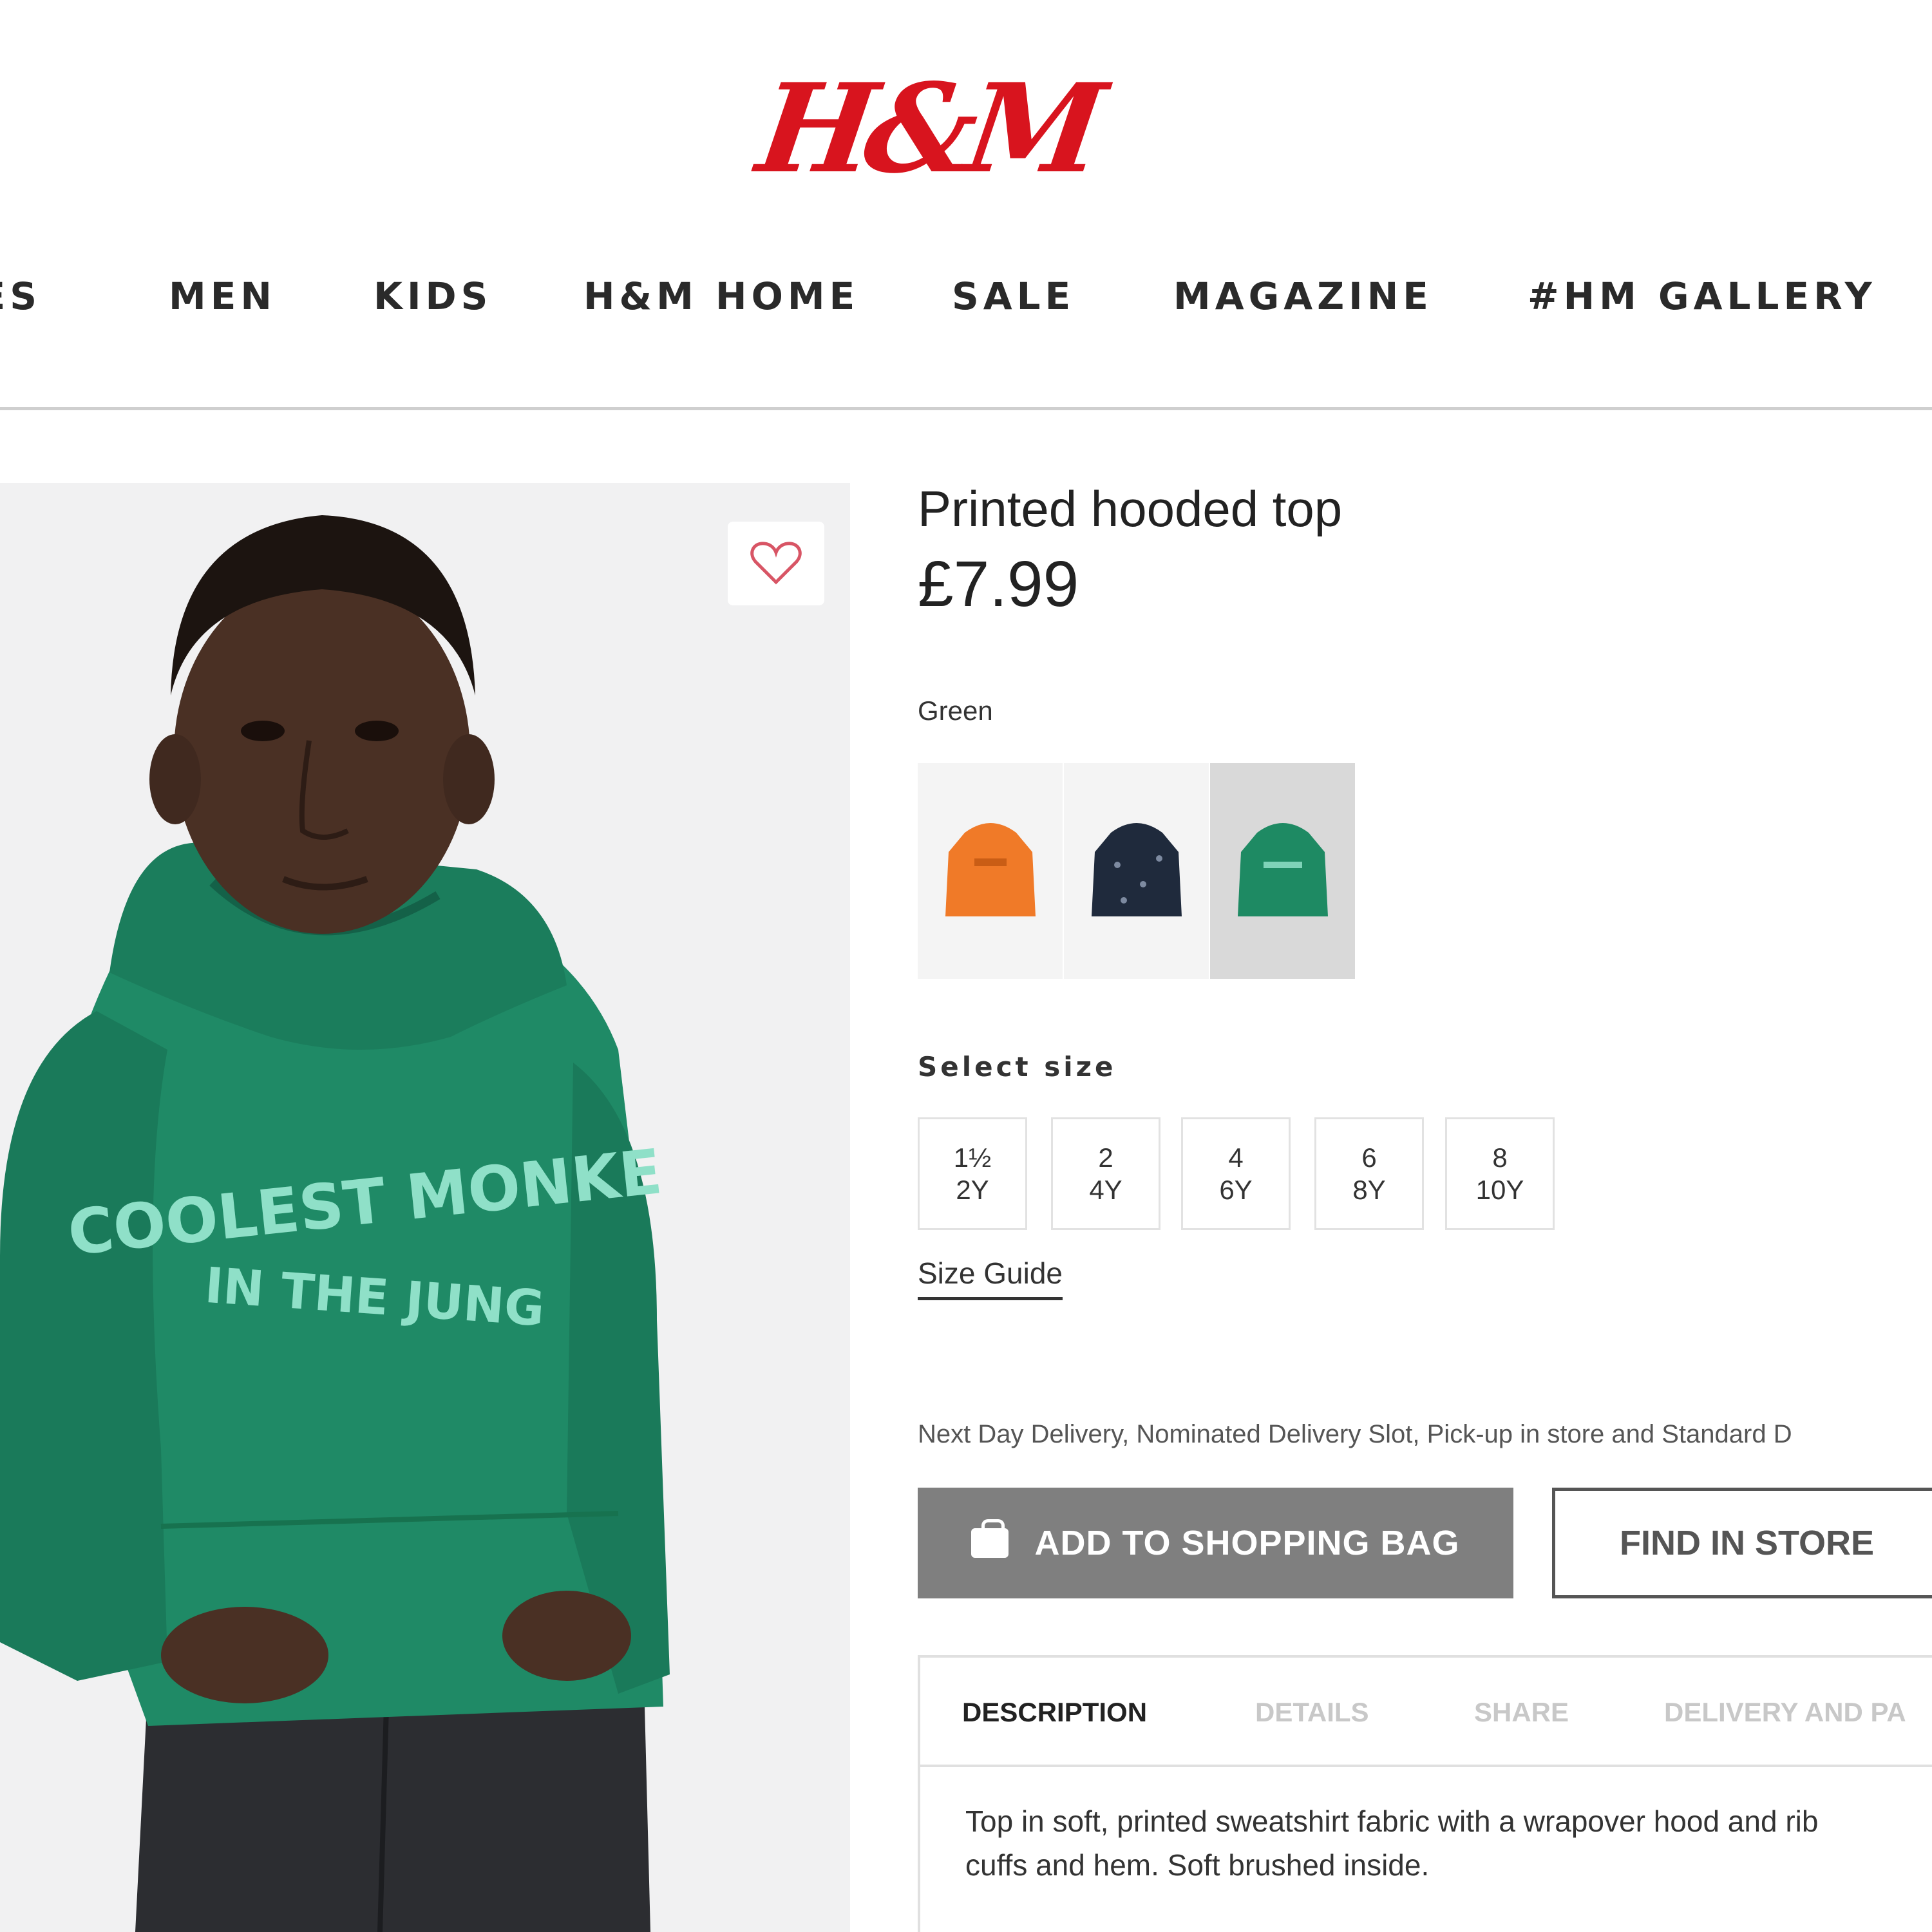  I want to click on tab-share: SHARE, so click(1521, 1713).